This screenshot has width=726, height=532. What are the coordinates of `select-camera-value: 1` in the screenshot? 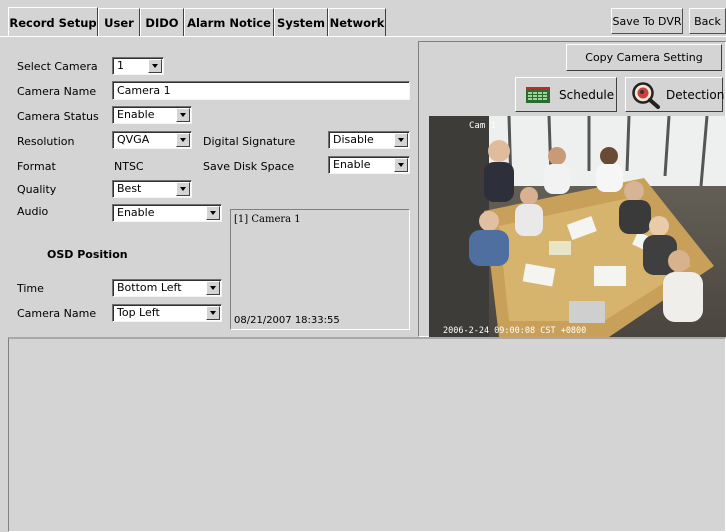 It's located at (120, 65).